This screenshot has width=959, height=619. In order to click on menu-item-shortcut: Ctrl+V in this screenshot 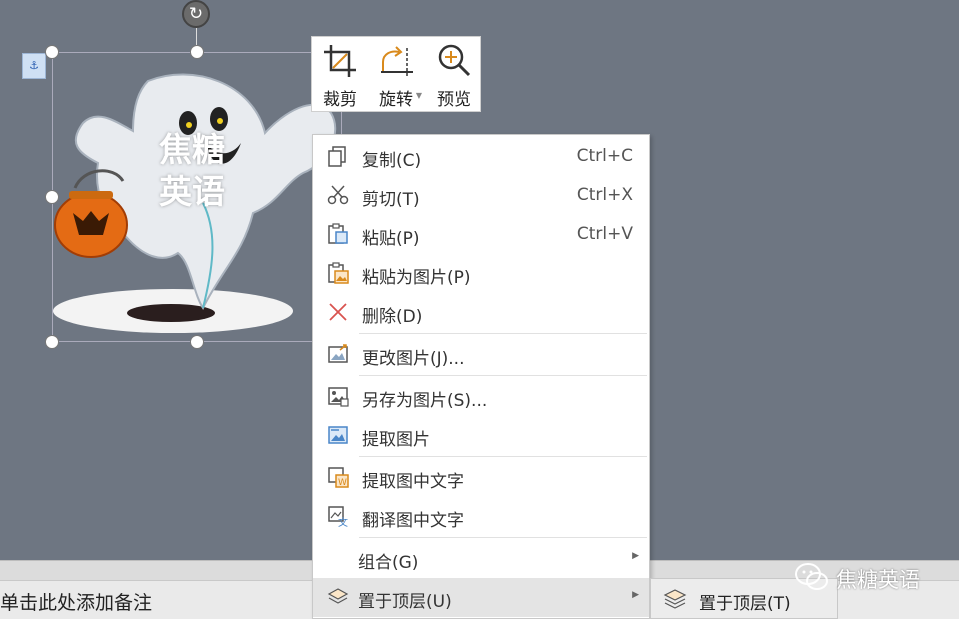, I will do `click(604, 234)`.